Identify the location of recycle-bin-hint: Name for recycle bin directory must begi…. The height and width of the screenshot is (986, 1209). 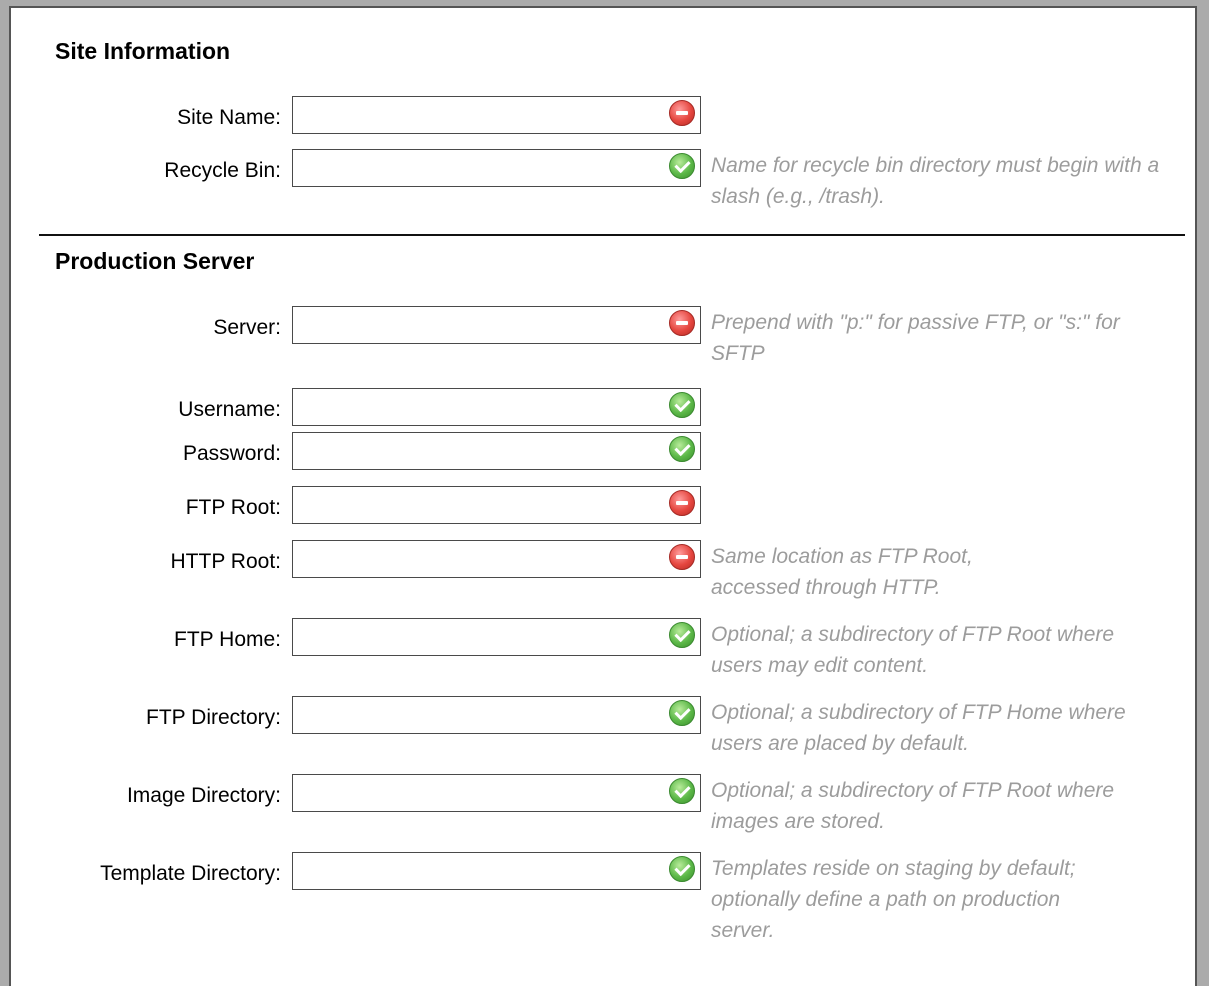
(935, 181).